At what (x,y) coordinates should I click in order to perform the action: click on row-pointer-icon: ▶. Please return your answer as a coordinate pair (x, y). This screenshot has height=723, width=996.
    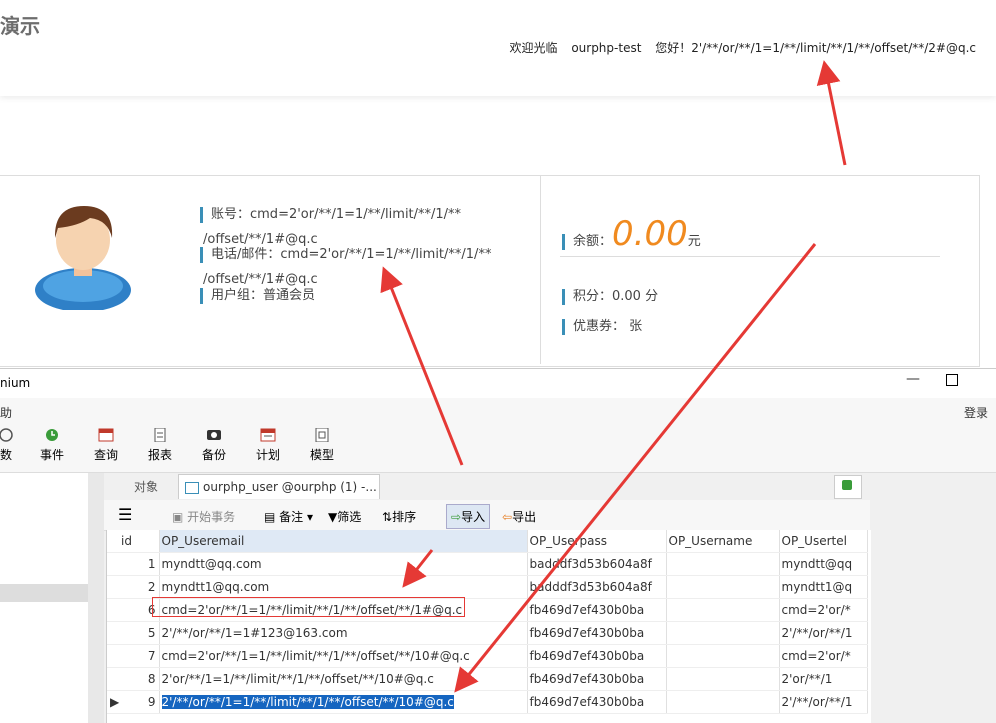
    Looking at the image, I should click on (115, 702).